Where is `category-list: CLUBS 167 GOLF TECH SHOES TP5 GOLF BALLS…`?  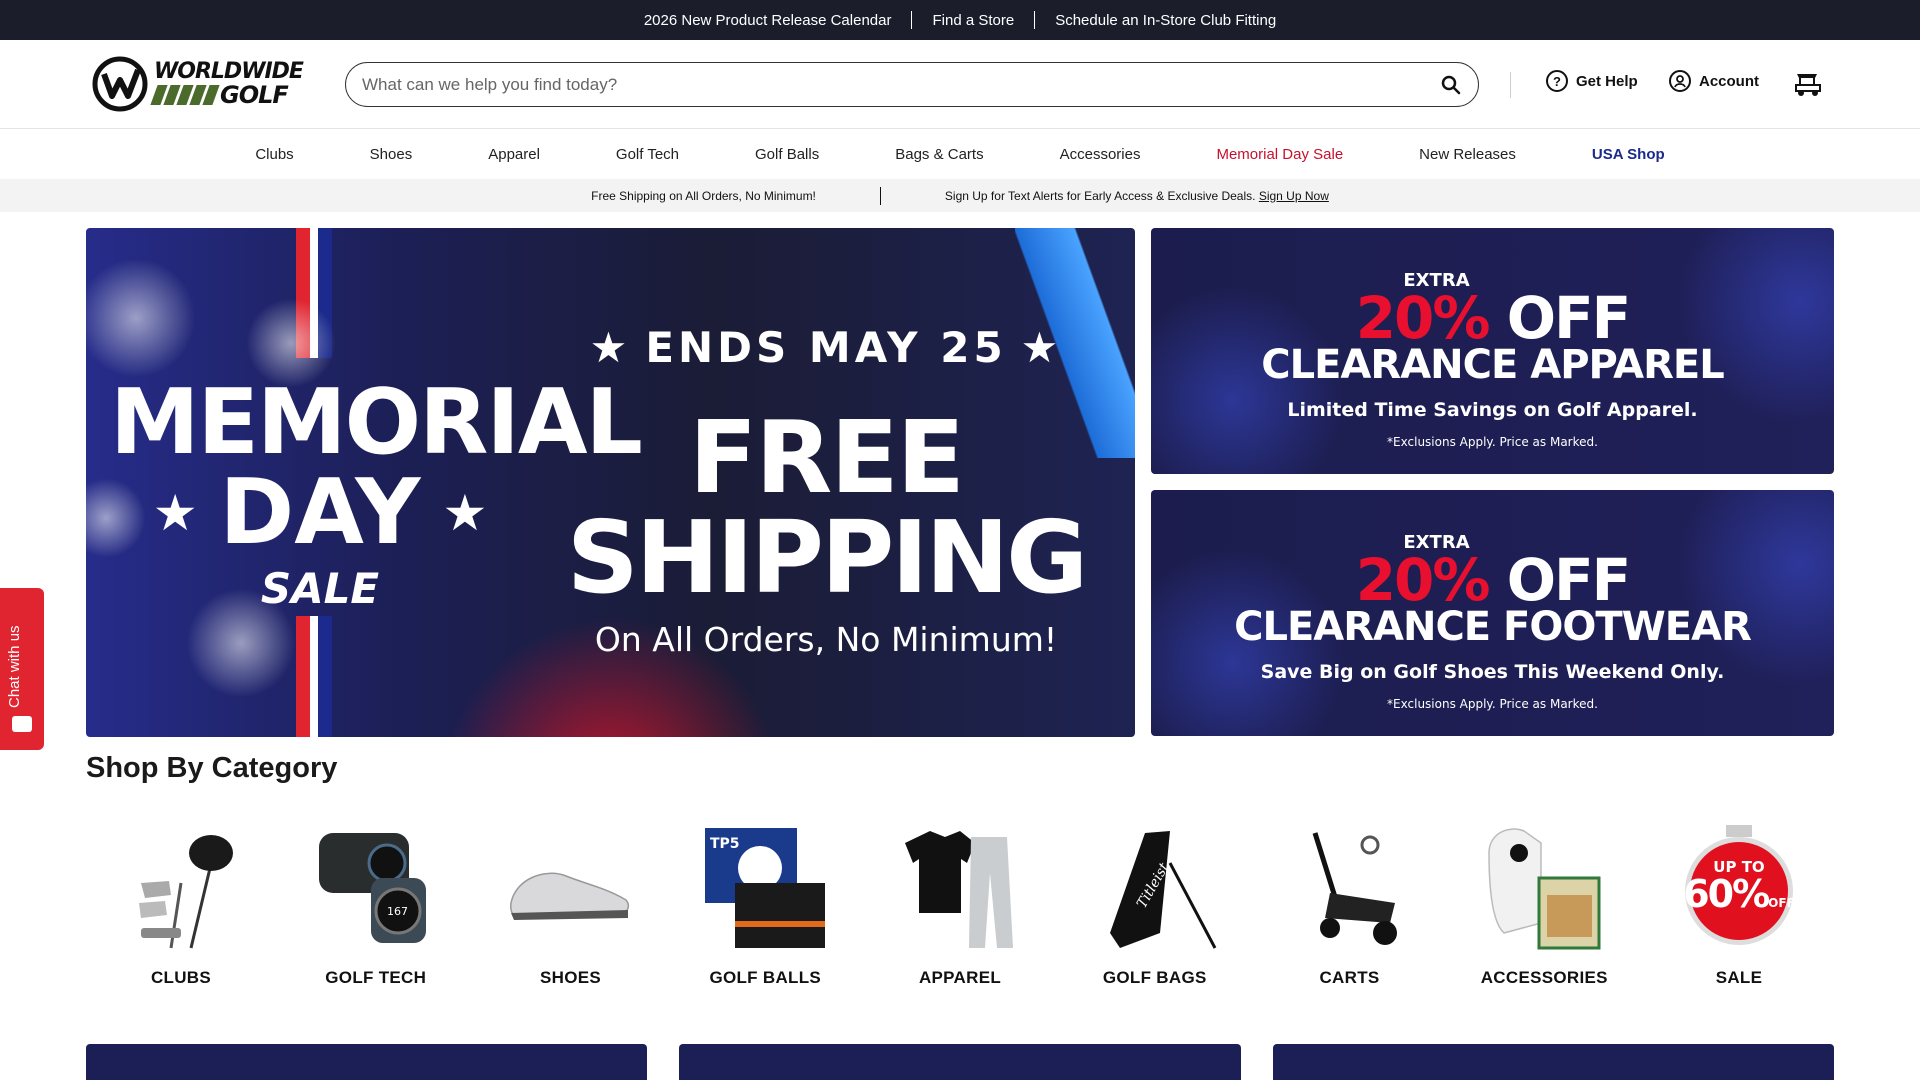 category-list: CLUBS 167 GOLF TECH SHOES TP5 GOLF BALLS… is located at coordinates (960, 904).